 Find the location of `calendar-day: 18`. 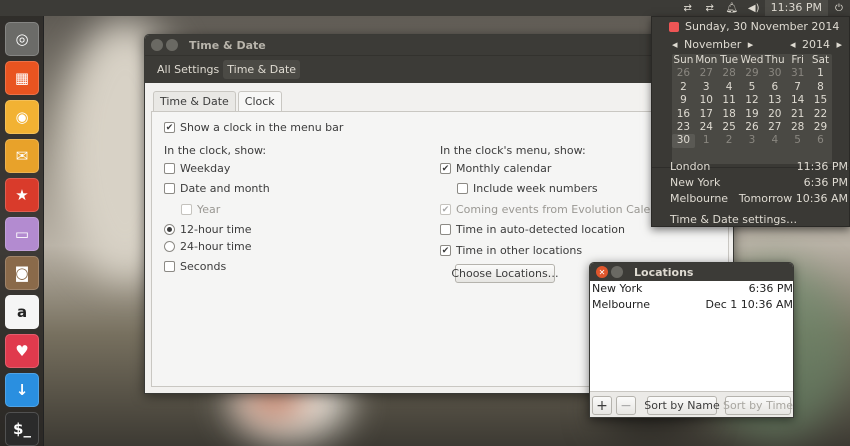

calendar-day: 18 is located at coordinates (729, 114).